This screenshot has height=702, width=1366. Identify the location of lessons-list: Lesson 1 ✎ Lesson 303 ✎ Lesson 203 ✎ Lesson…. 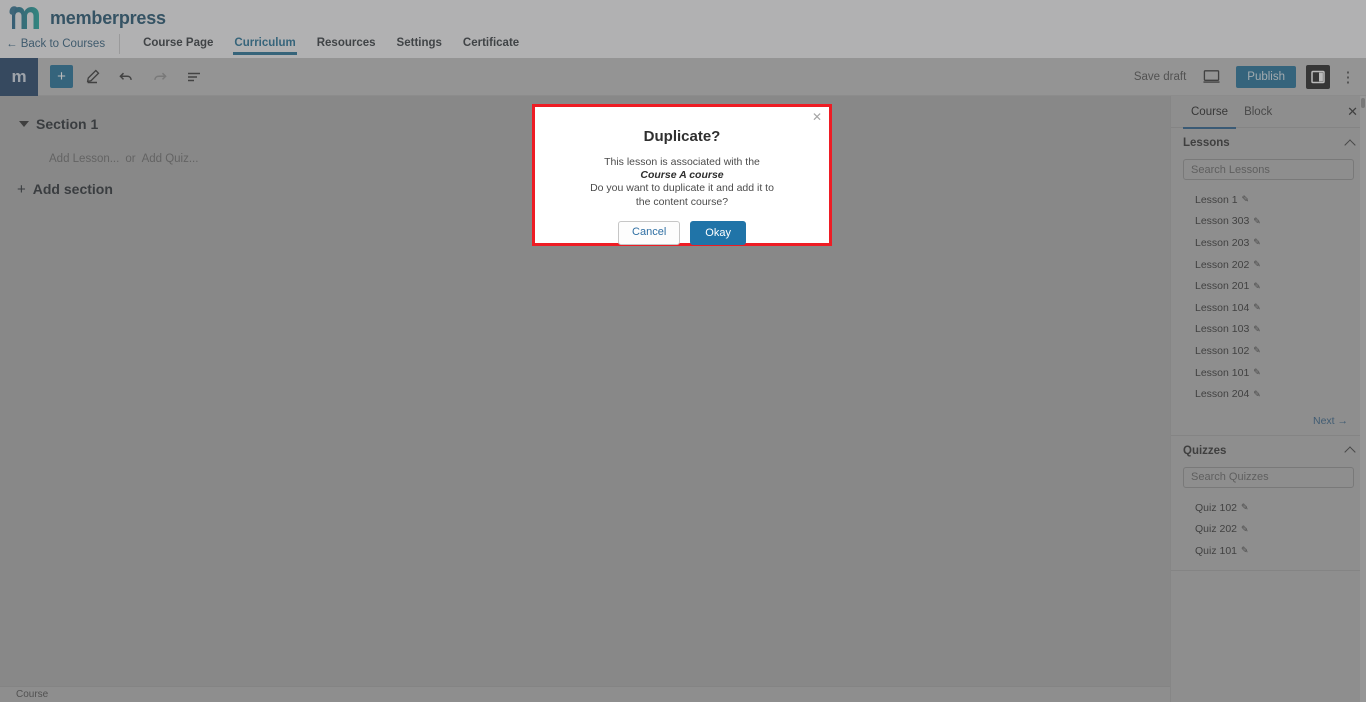
(1268, 301).